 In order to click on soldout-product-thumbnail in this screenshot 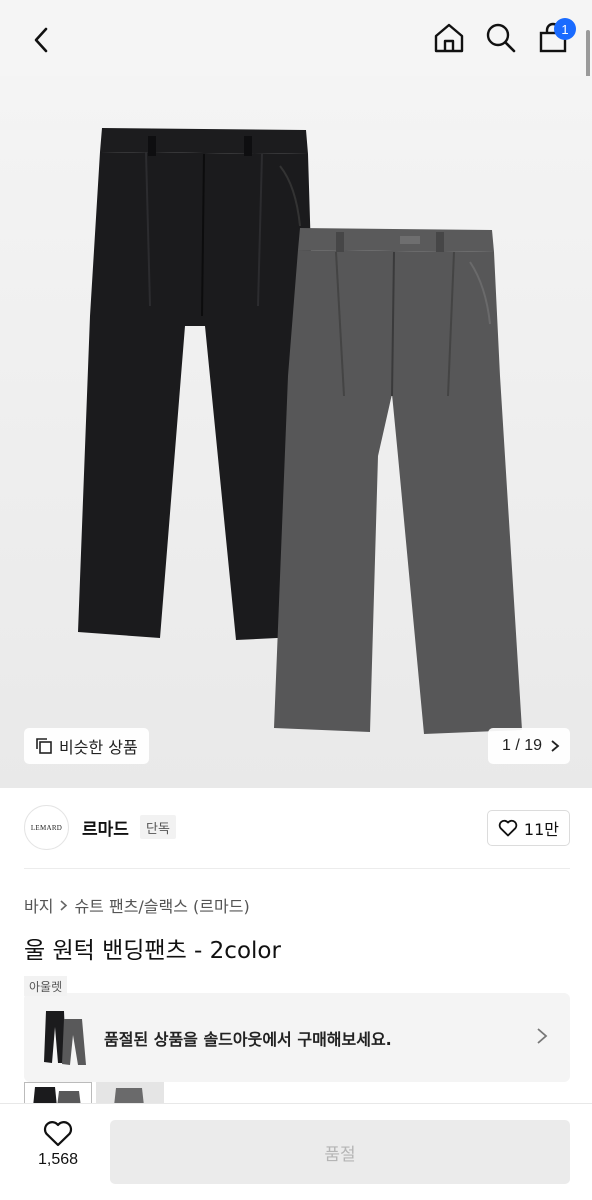, I will do `click(65, 1038)`.